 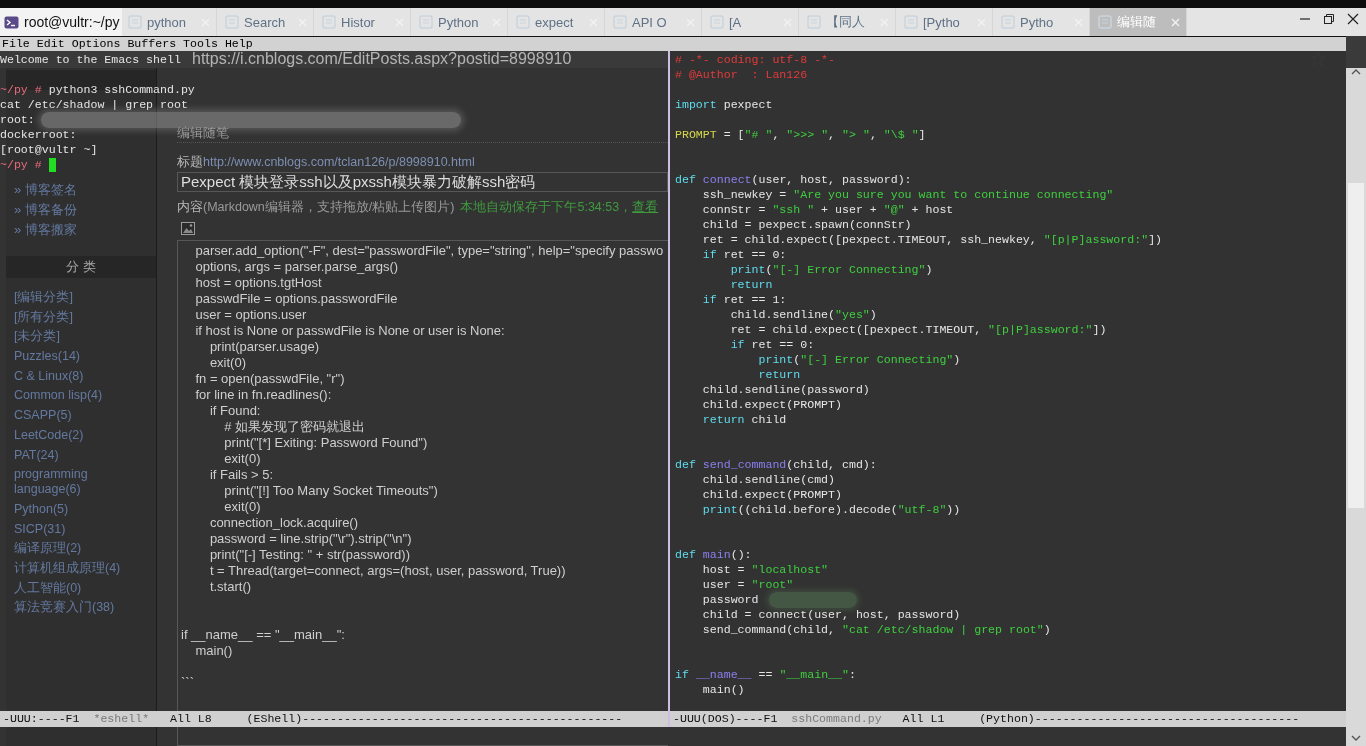 I want to click on category-header: 分 类, so click(x=81, y=267).